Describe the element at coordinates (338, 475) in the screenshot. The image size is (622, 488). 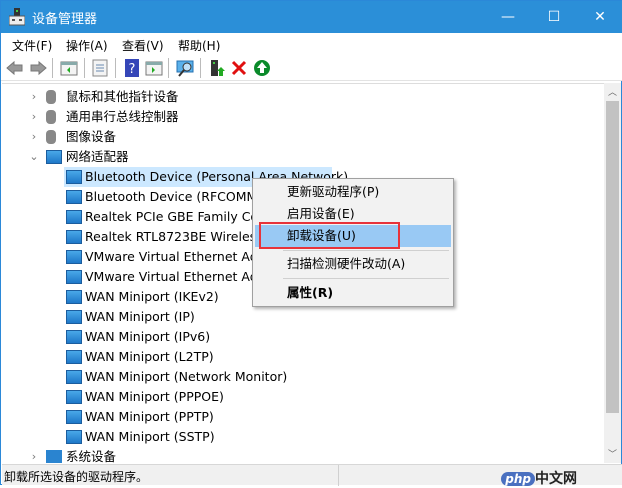
I see `status-divider` at that location.